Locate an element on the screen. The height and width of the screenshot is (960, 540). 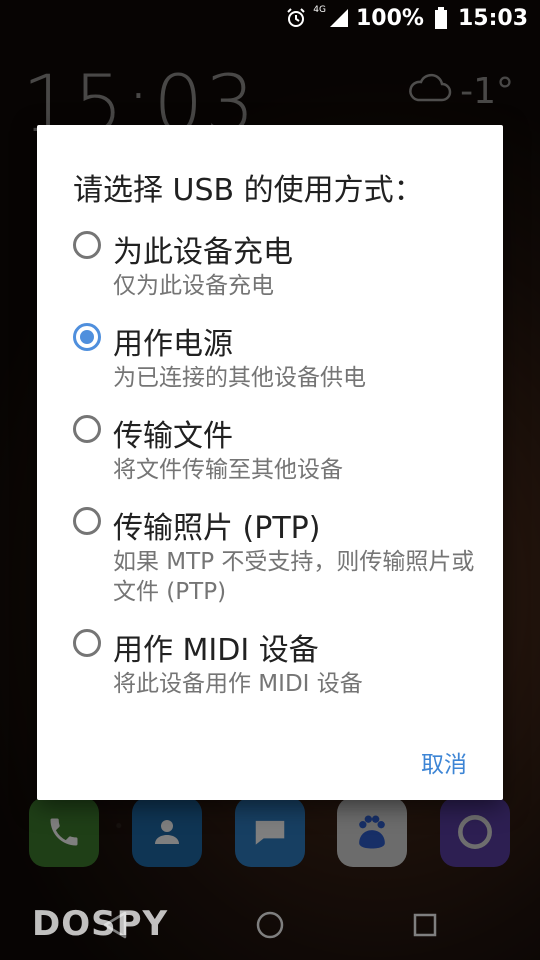
option-midi-device: 用作 MIDI 设备 将此设备用作 MIDI 设备 is located at coordinates (283, 665).